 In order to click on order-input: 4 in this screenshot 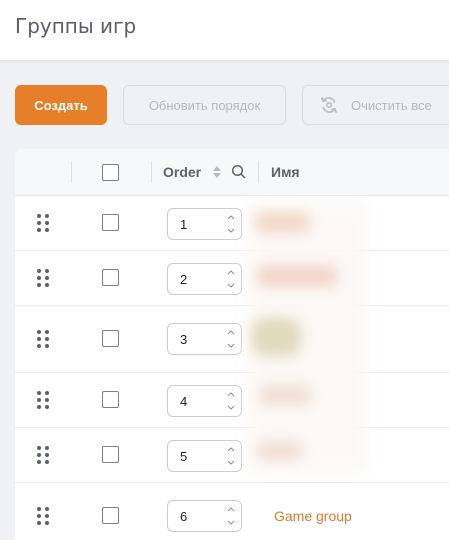, I will do `click(204, 401)`.